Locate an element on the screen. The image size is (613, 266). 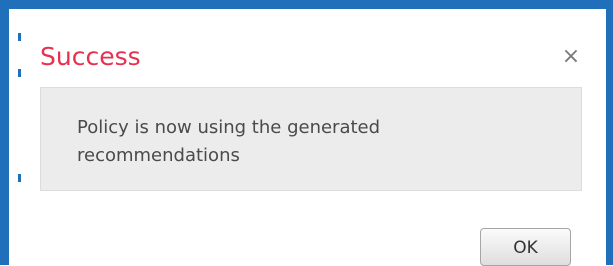
close-icon: × is located at coordinates (571, 57).